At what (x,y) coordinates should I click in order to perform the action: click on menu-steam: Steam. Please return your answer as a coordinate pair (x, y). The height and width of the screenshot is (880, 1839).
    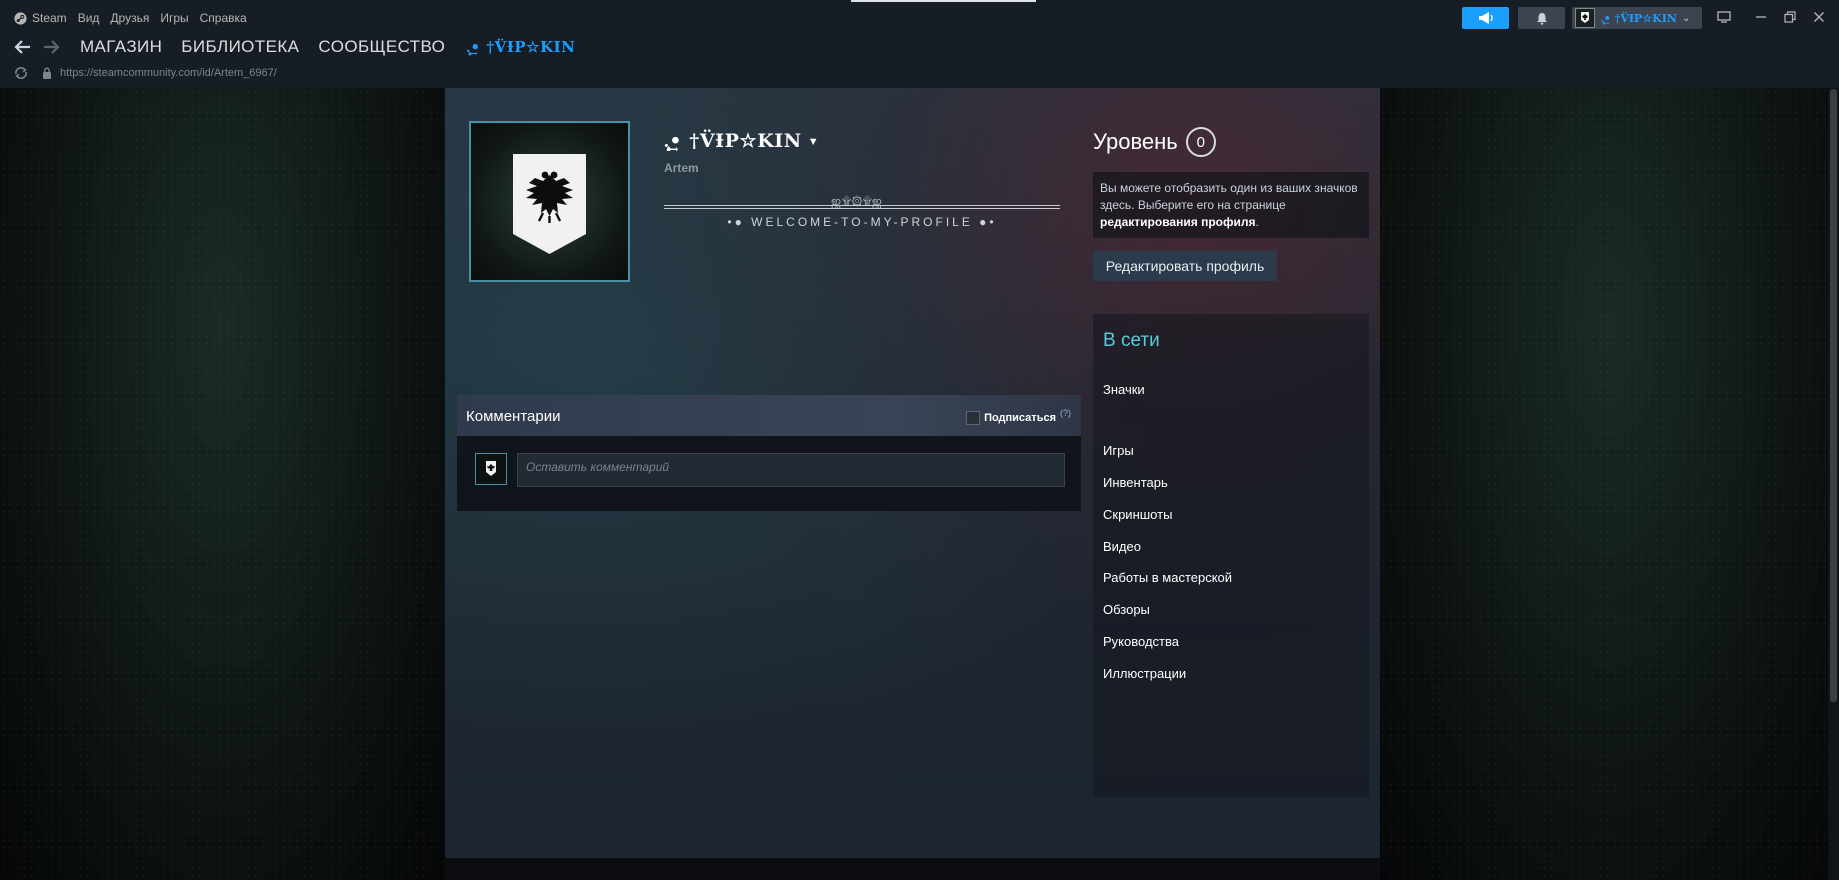
    Looking at the image, I should click on (40, 18).